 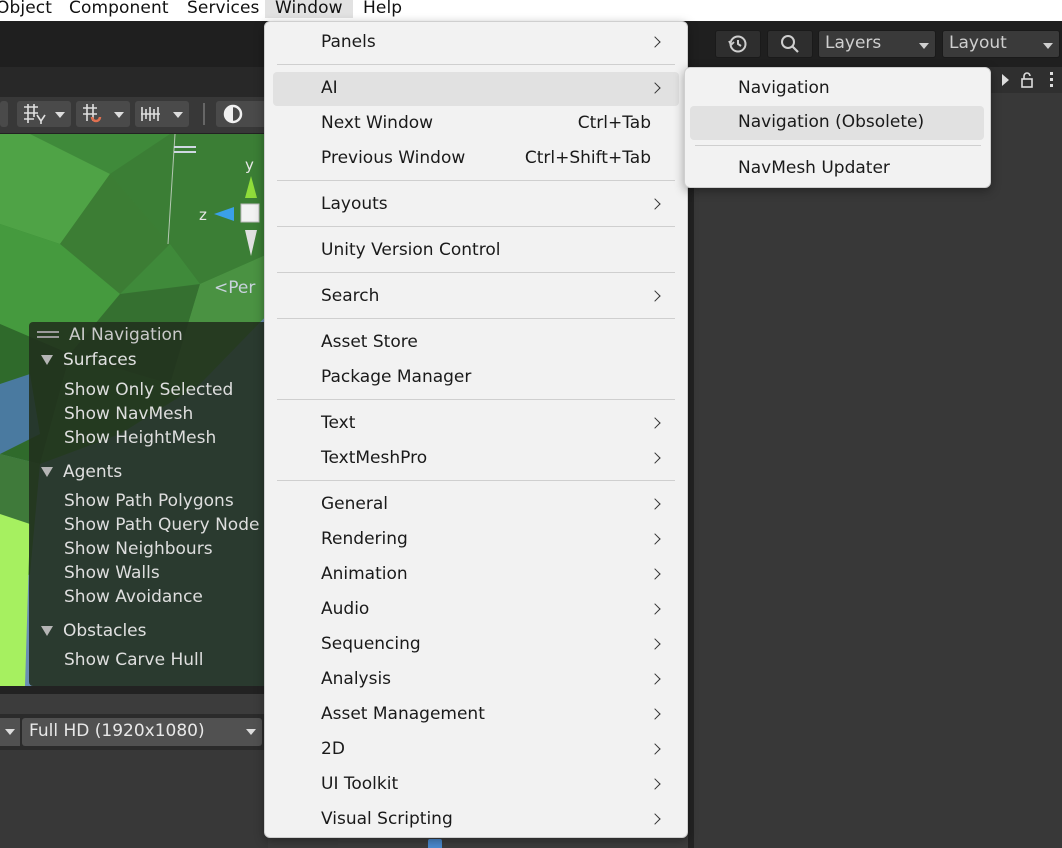 What do you see at coordinates (476, 43) in the screenshot?
I see `menu-item-panels: Panels` at bounding box center [476, 43].